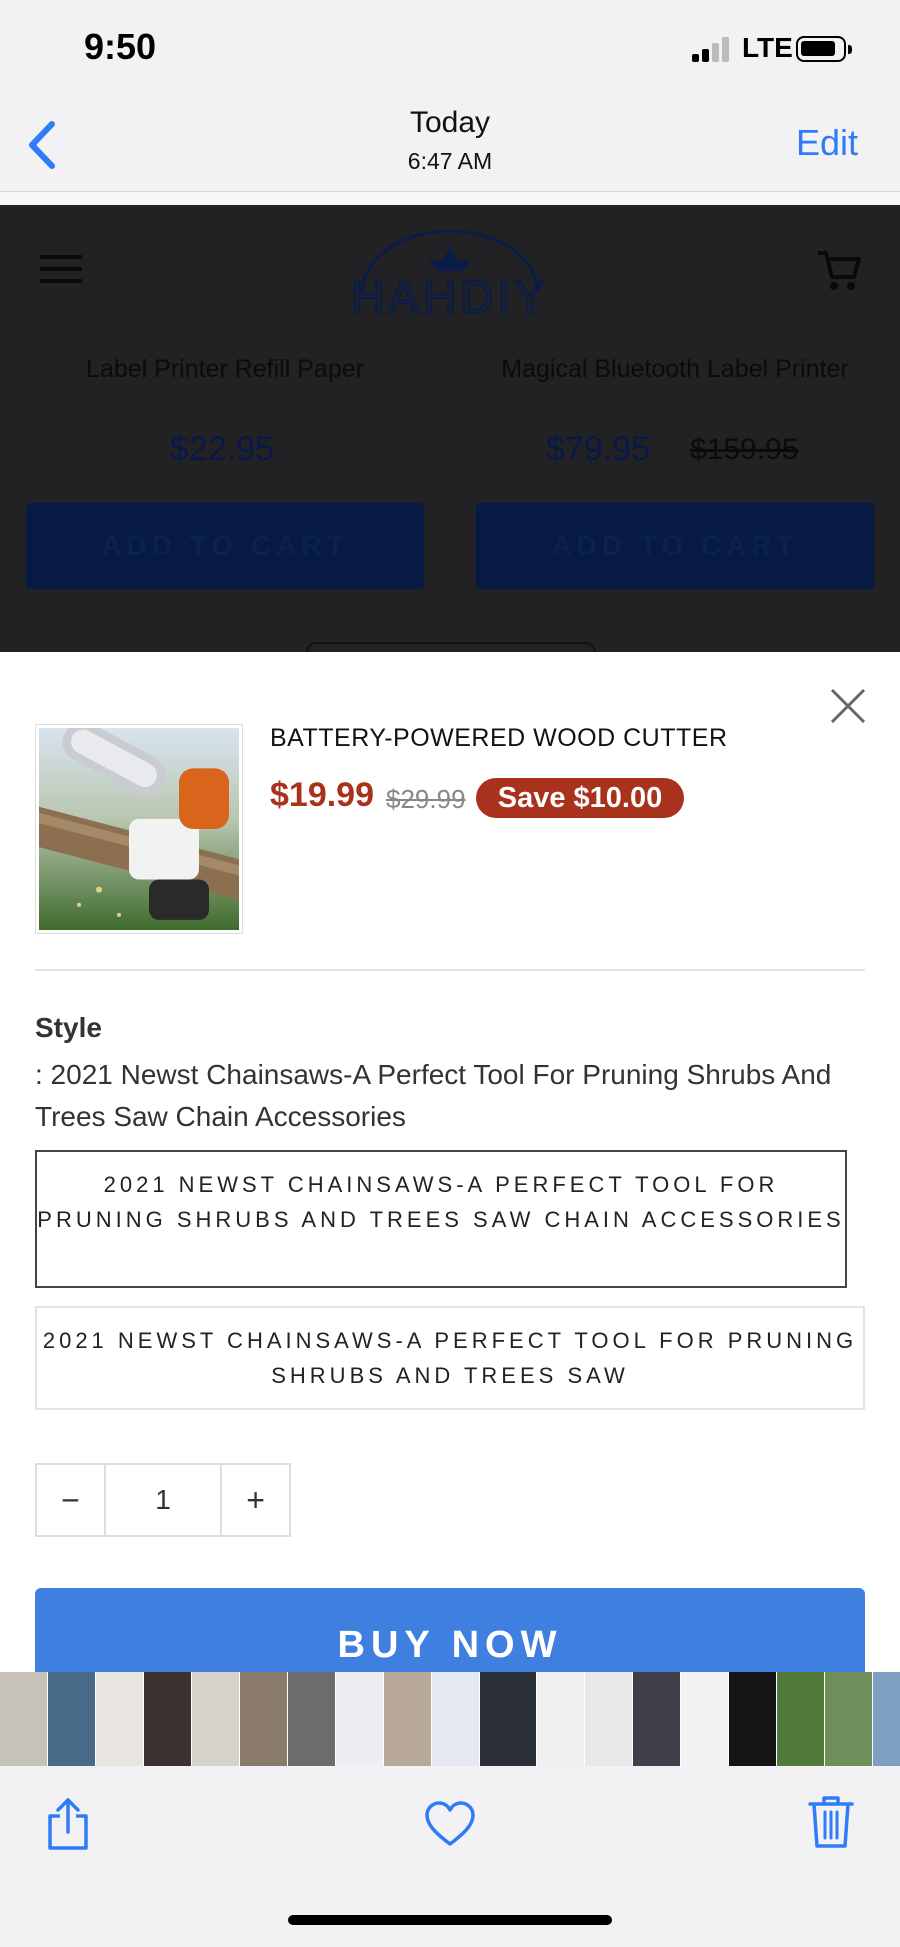 The width and height of the screenshot is (900, 1947). Describe the element at coordinates (451, 647) in the screenshot. I see `overlay-edge` at that location.